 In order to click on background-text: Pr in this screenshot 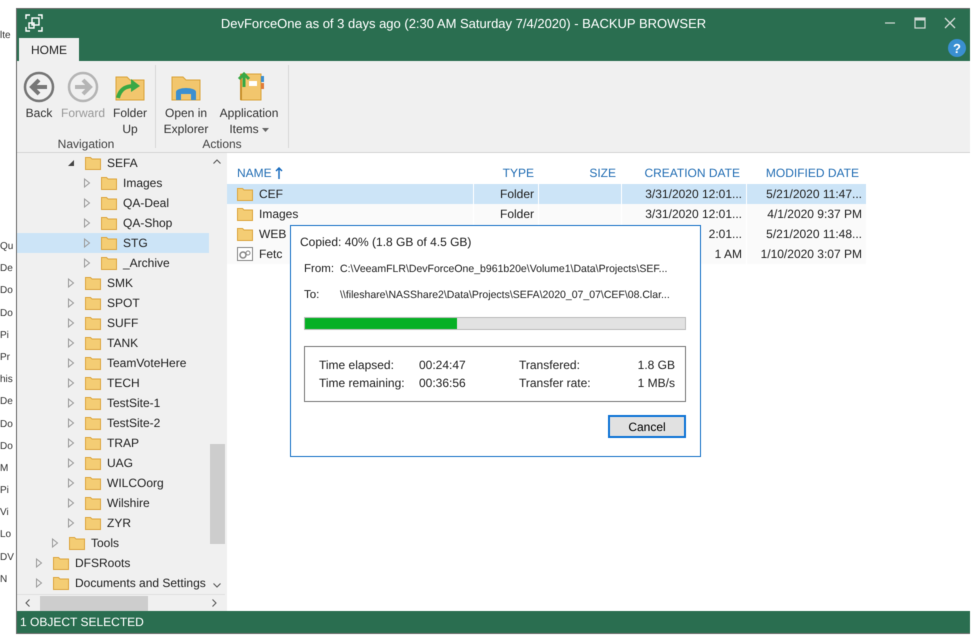, I will do `click(5, 357)`.